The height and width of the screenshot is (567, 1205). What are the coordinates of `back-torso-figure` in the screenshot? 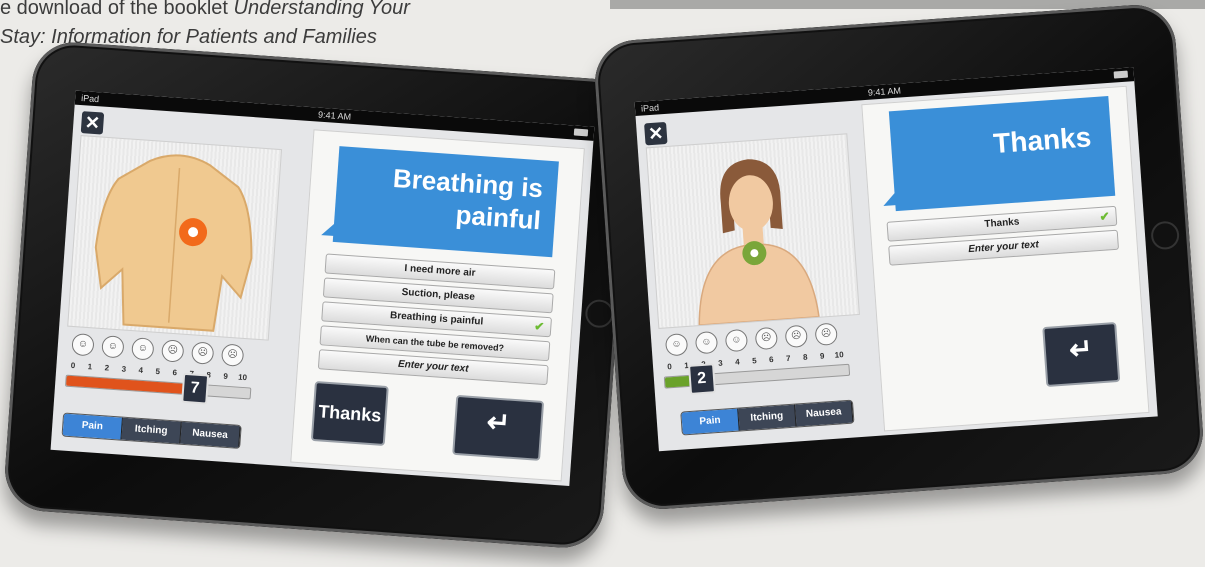 It's located at (173, 243).